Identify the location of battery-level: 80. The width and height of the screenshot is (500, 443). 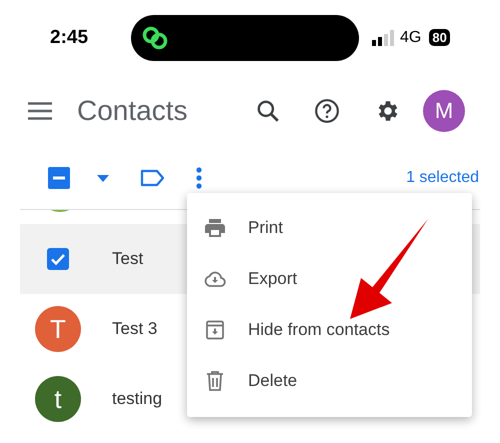
(439, 37).